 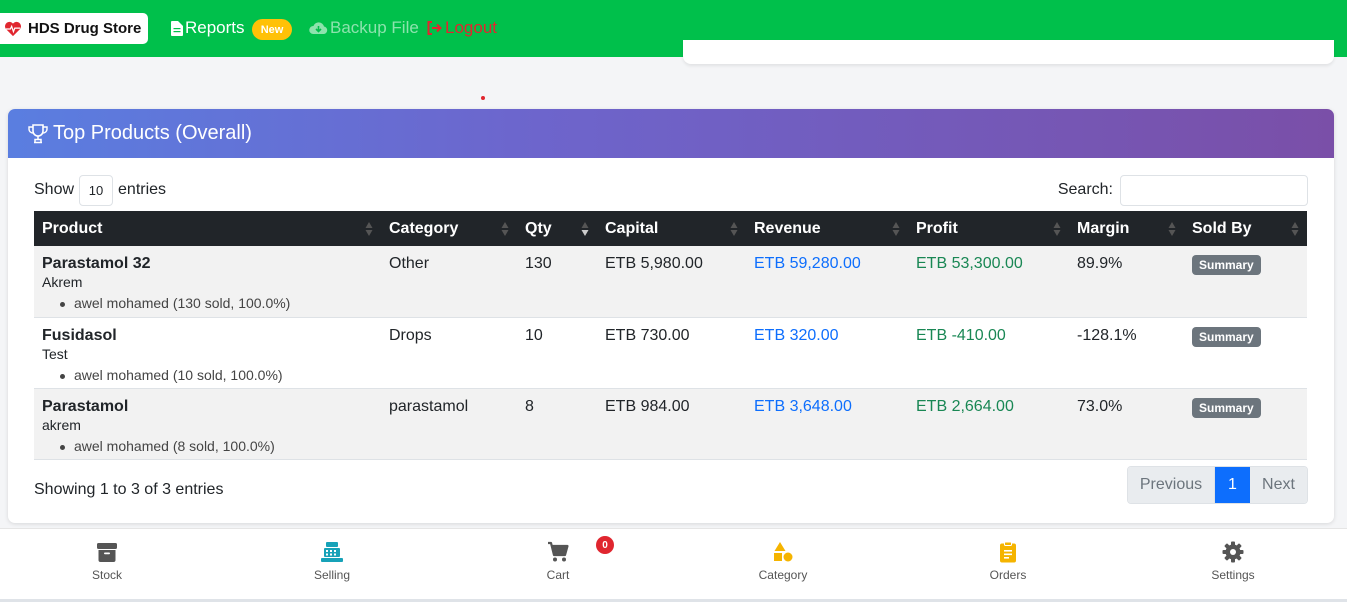 I want to click on indicator-dot, so click(x=483, y=98).